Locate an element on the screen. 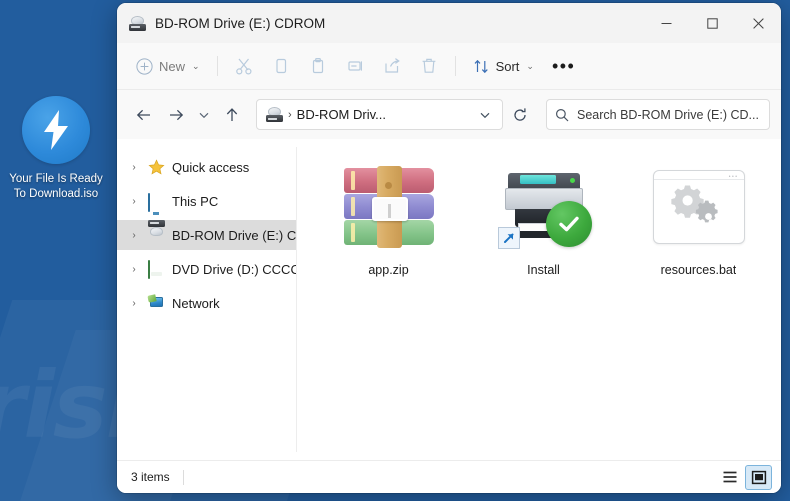  item-count-label: 3 items is located at coordinates (150, 477).